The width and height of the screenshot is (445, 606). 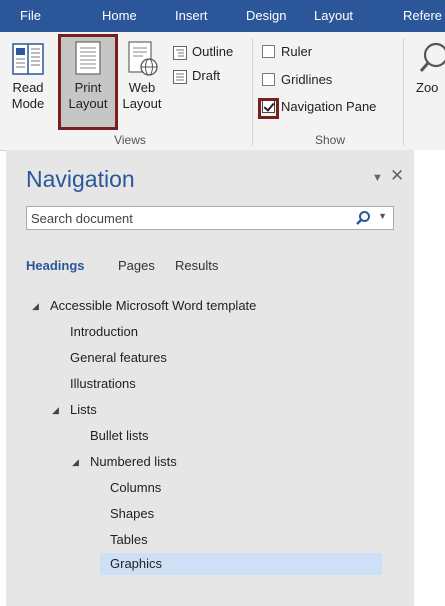 I want to click on search-icon, so click(x=363, y=220).